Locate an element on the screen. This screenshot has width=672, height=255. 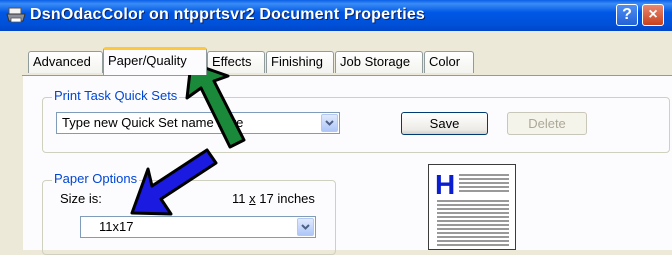
paper-options-label: Paper Options is located at coordinates (96, 178).